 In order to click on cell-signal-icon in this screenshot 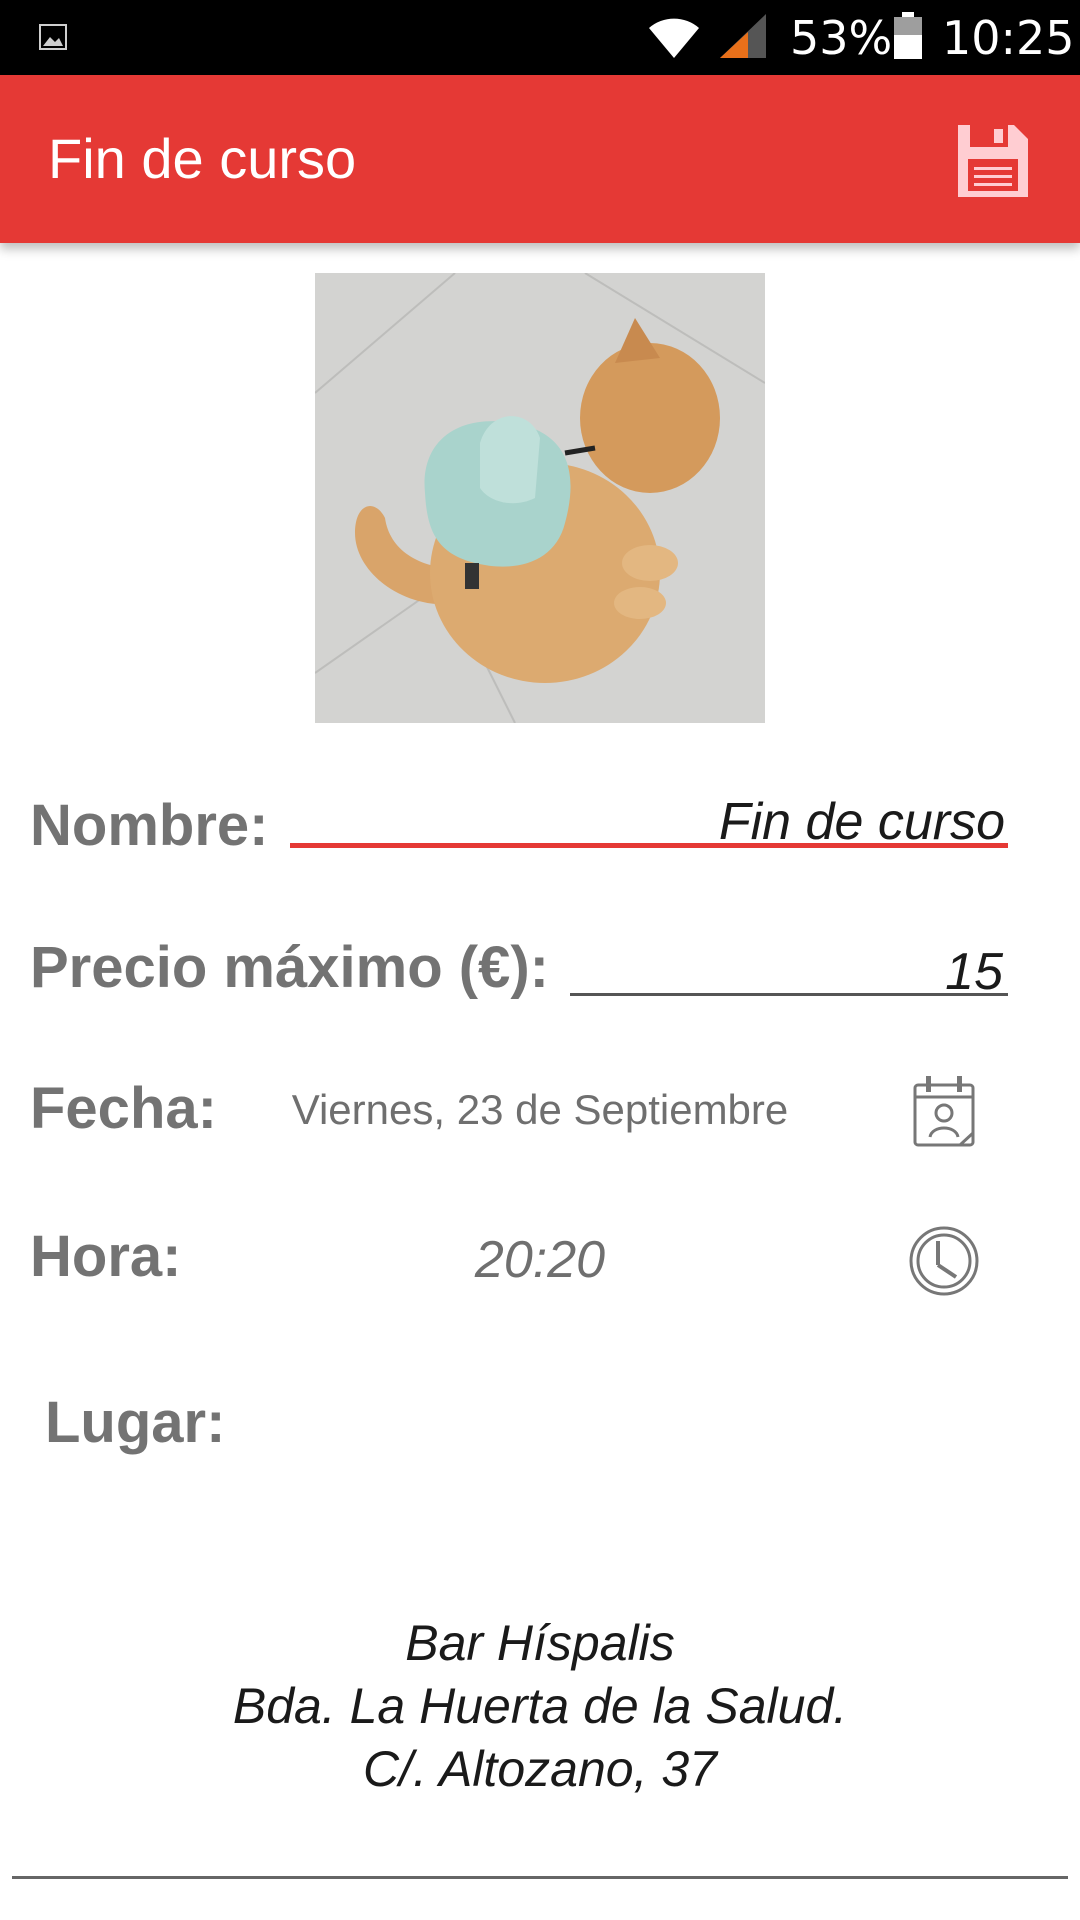, I will do `click(743, 36)`.